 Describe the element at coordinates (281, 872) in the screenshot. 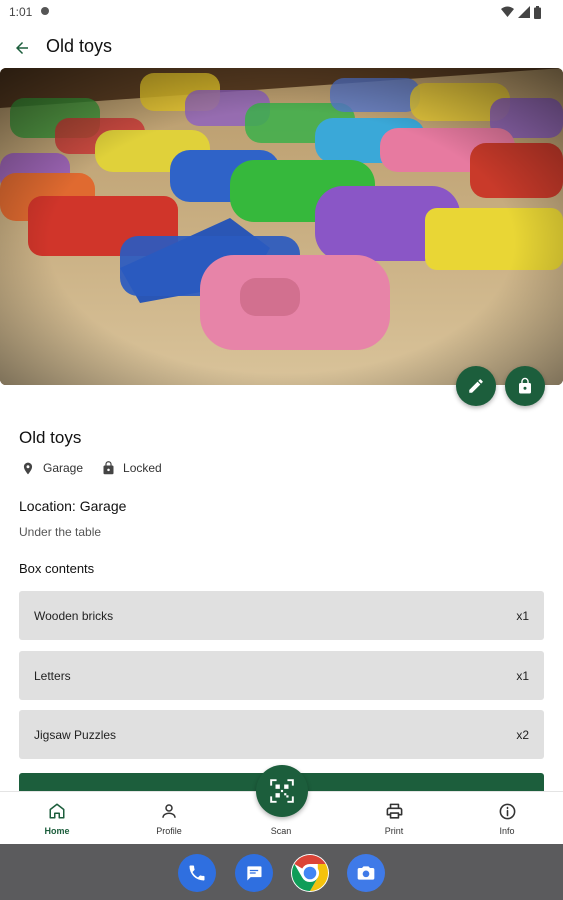

I see `system-dock` at that location.